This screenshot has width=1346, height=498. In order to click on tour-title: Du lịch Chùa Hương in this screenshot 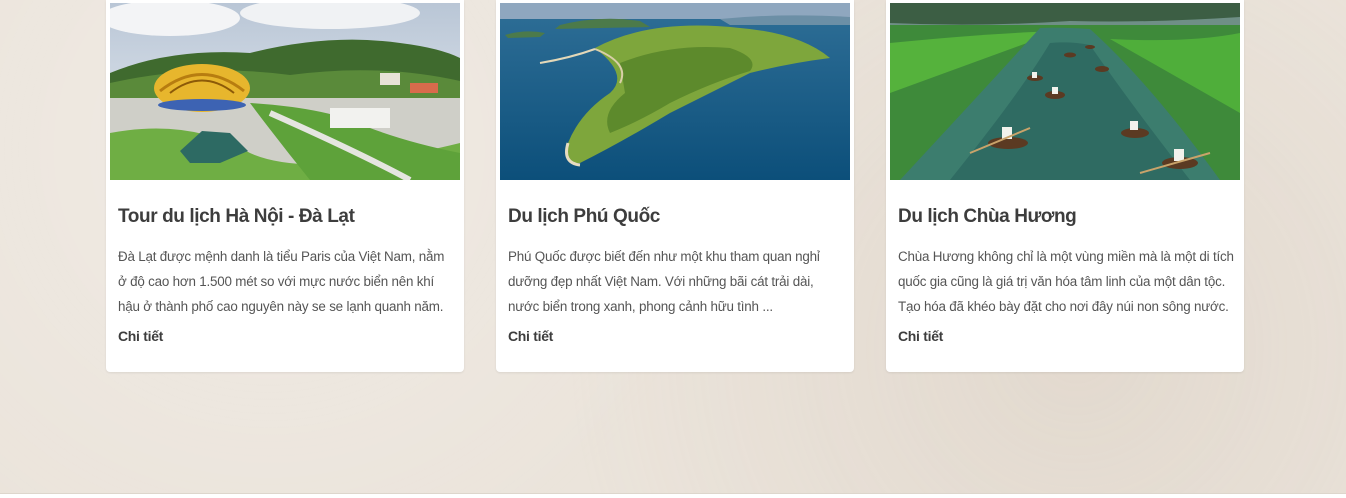, I will do `click(1063, 217)`.